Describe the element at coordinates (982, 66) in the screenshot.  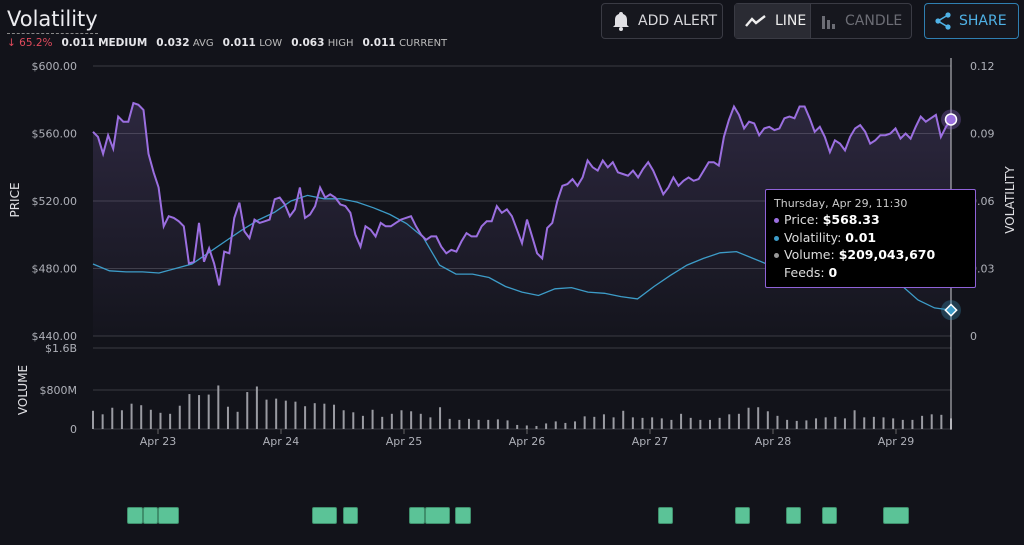
I see `volatility-tick-label: 0.12` at that location.